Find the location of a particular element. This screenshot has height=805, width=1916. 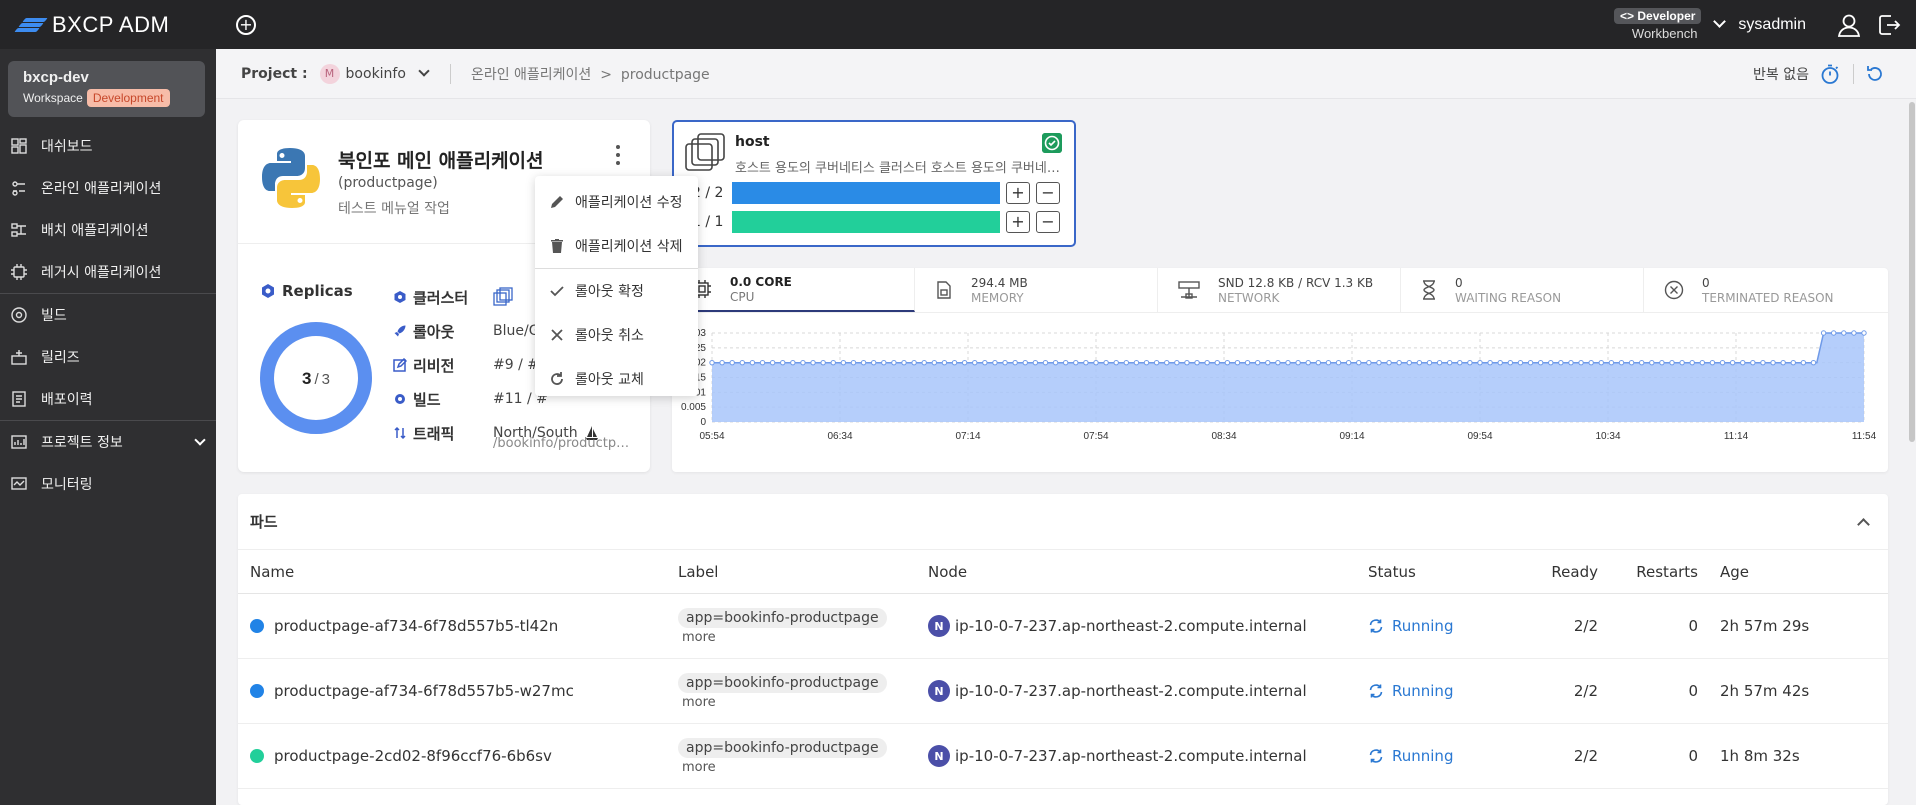

col-label: Label is located at coordinates (803, 572).